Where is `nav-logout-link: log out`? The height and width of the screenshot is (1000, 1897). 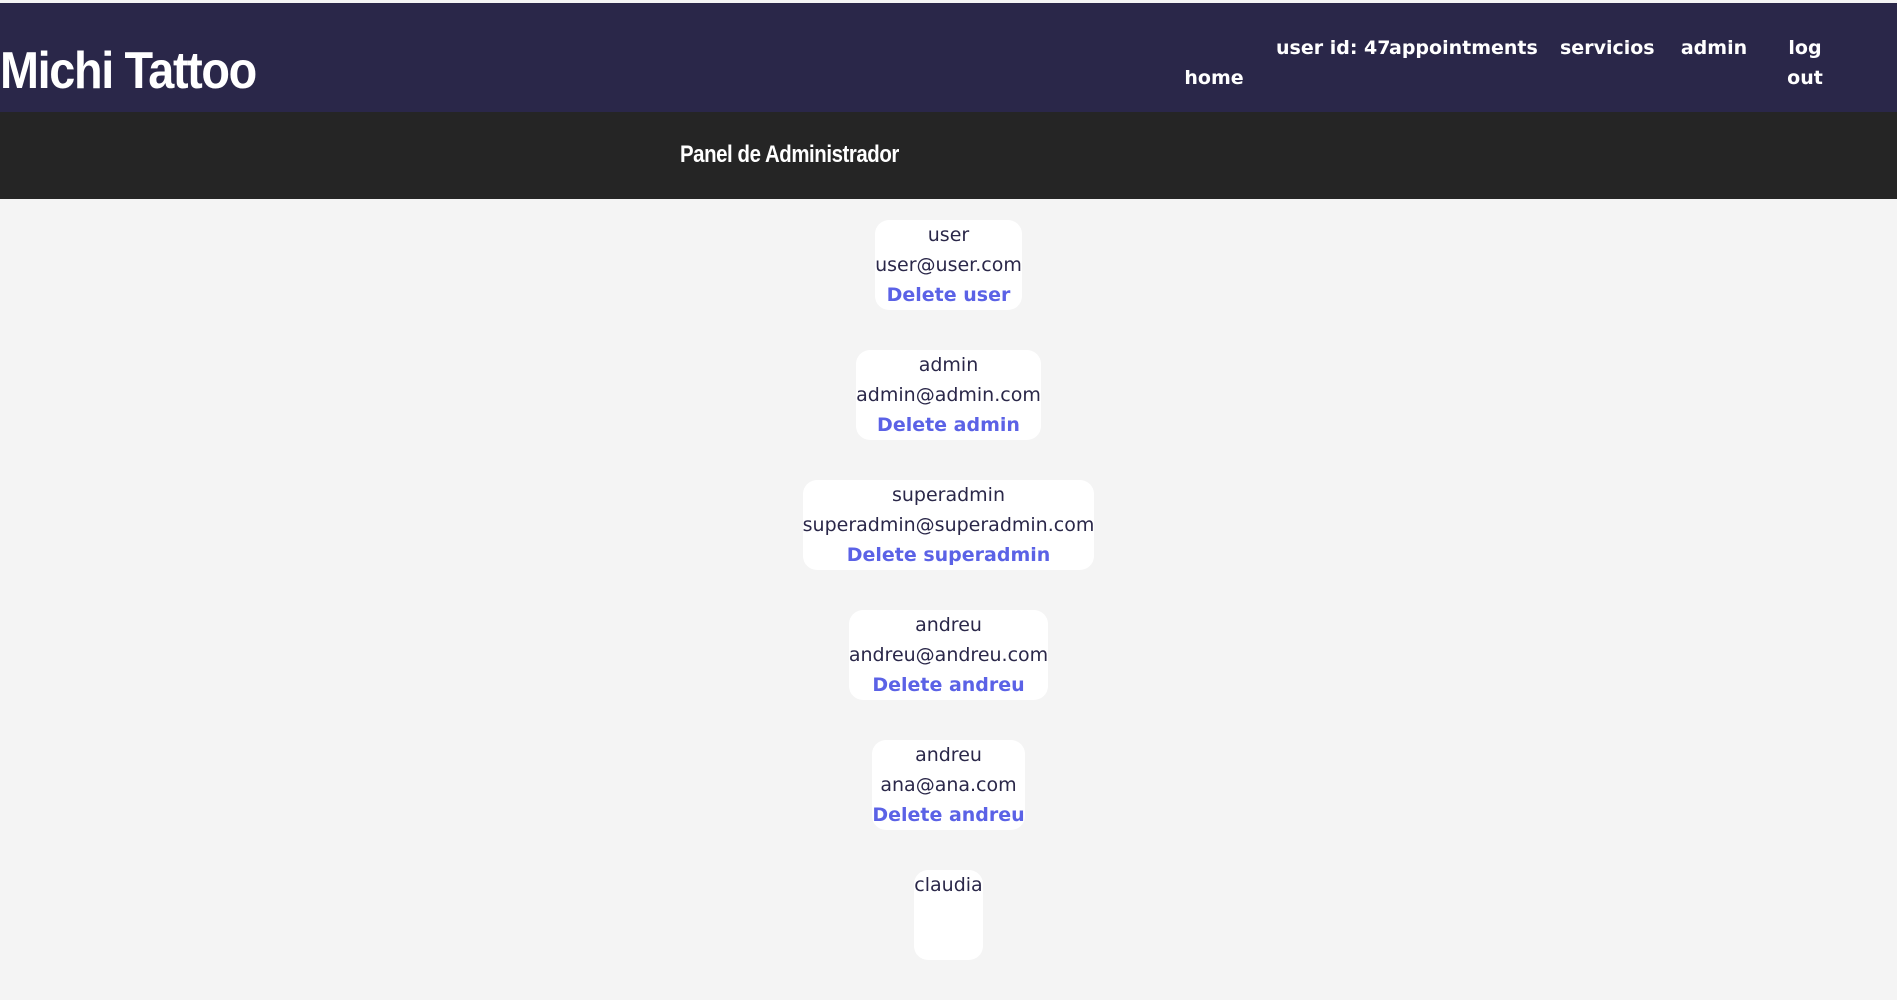
nav-logout-link: log out is located at coordinates (1805, 63).